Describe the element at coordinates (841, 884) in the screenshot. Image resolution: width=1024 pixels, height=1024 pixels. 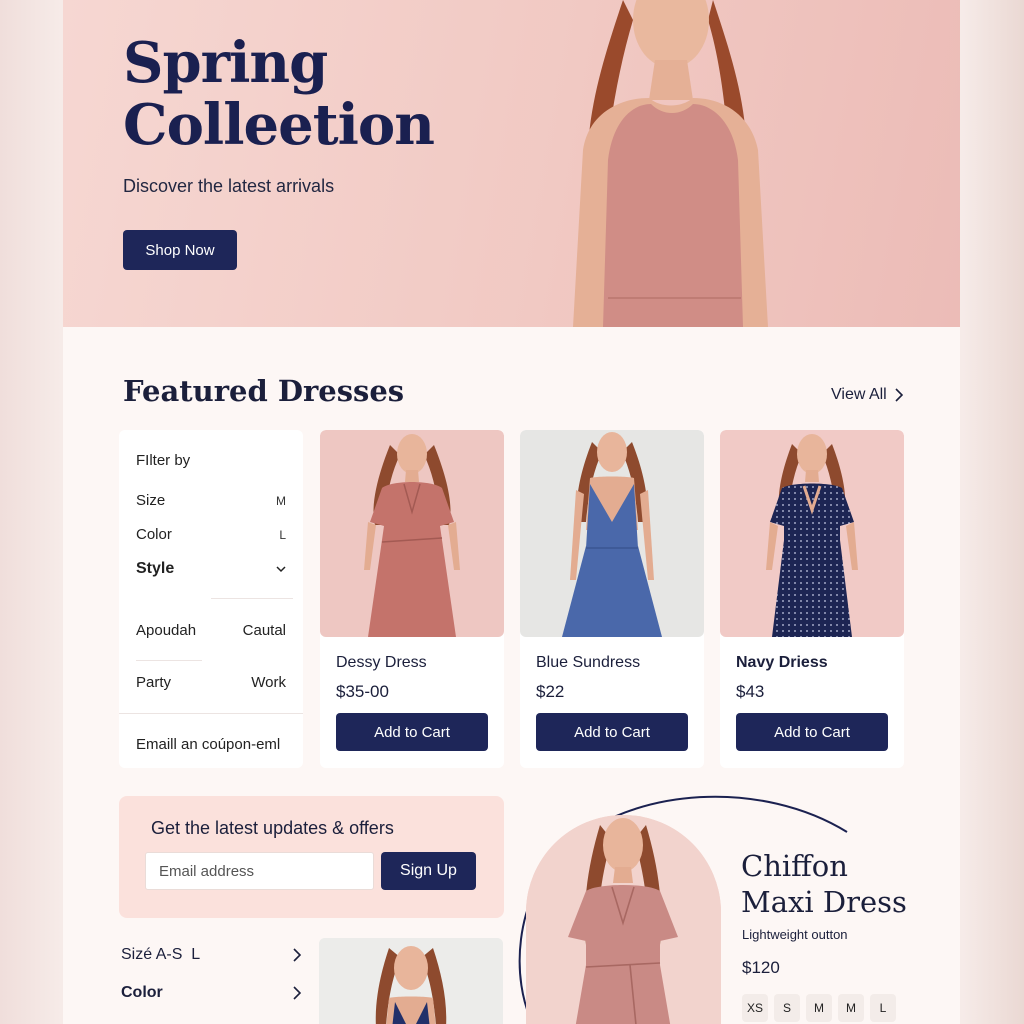
I see `promo-title: Chiffon Maxi Dress` at that location.